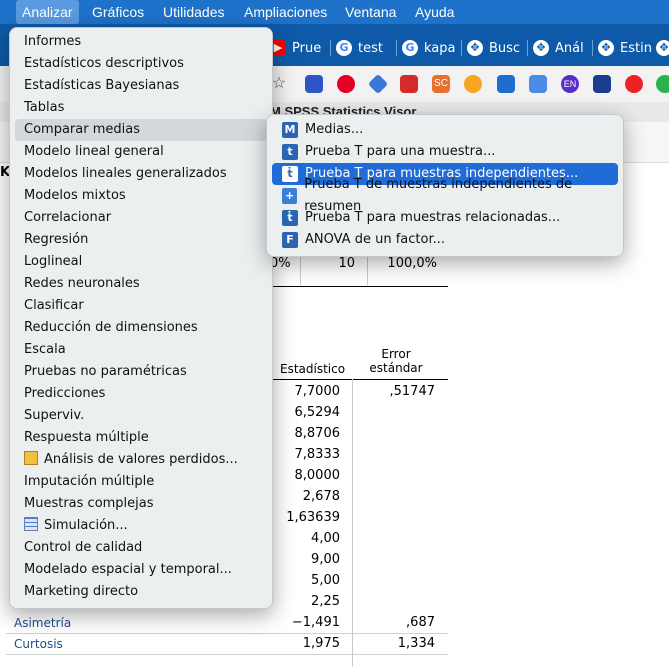  What do you see at coordinates (141, 592) in the screenshot?
I see `menu-item-marketing-directo: Marketing directo` at bounding box center [141, 592].